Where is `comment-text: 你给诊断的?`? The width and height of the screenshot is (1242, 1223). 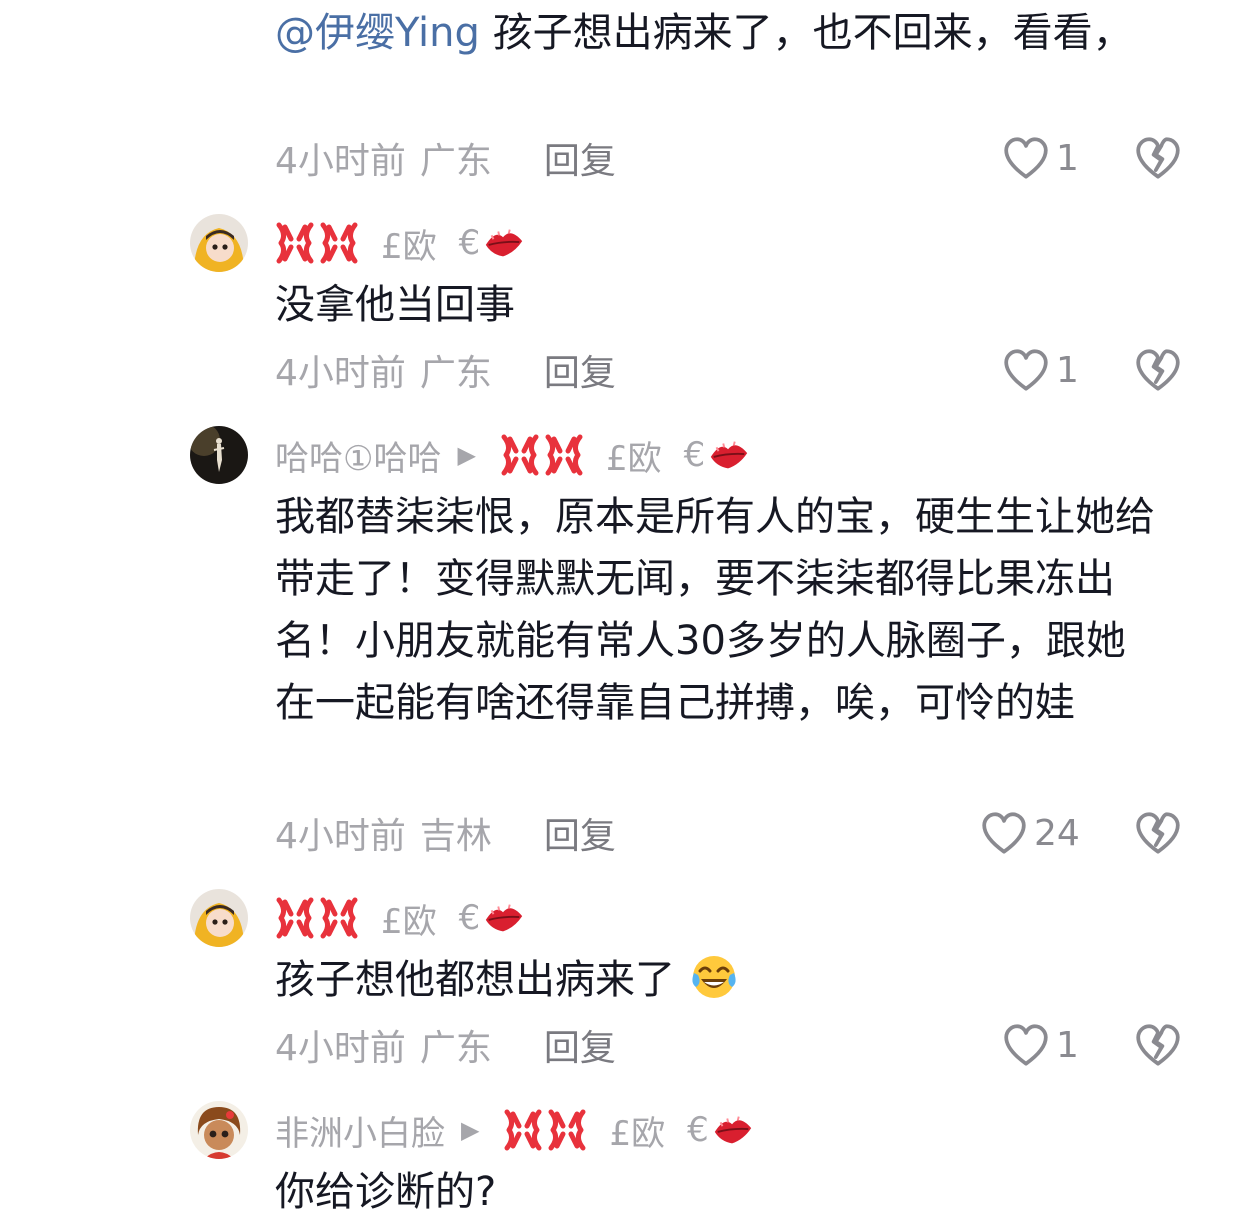
comment-text: 你给诊断的? is located at coordinates (386, 1192).